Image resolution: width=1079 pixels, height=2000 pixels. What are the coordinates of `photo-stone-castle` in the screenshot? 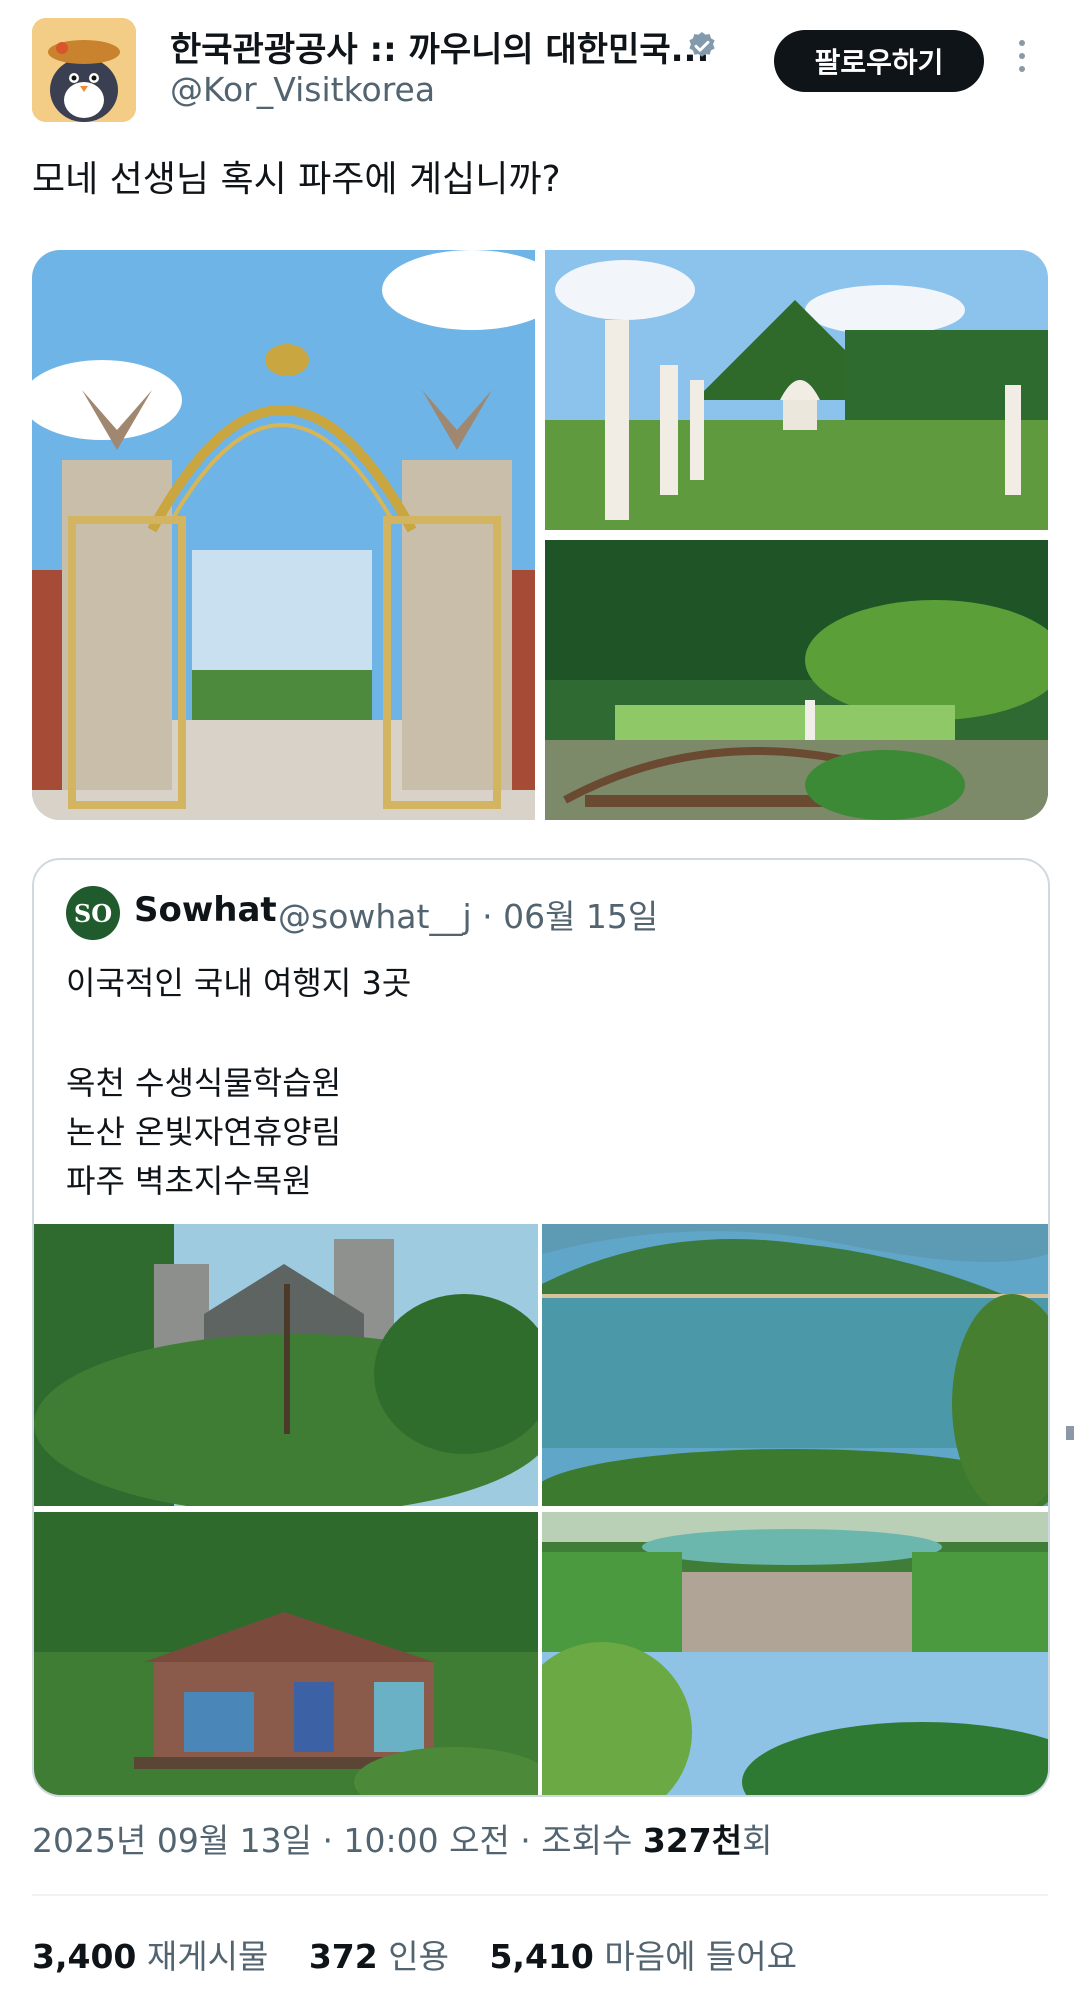 It's located at (286, 1365).